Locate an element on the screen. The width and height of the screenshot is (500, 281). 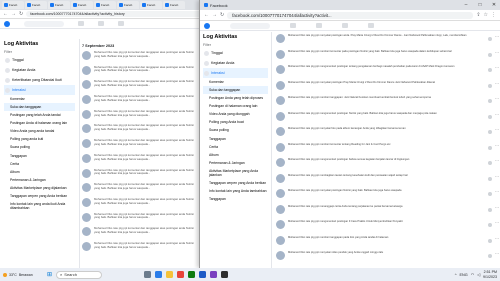
menu-dots-icon: ⋮ is located at coordinates (493, 15).